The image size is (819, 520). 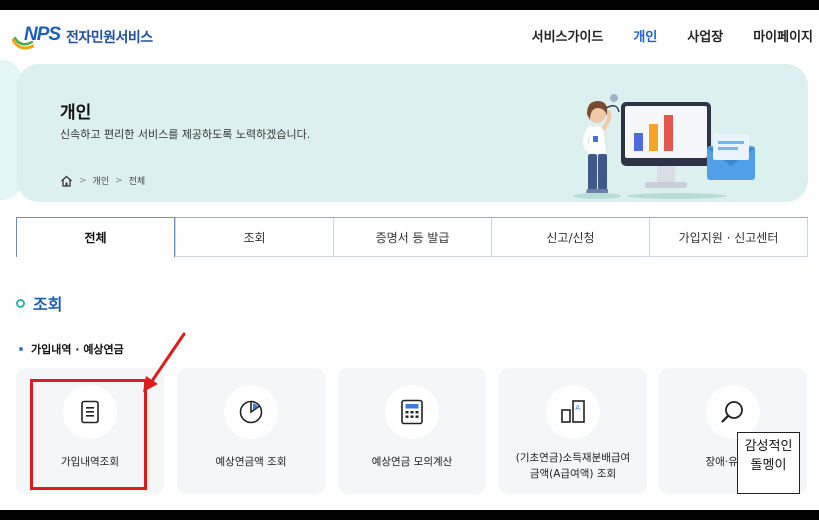 What do you see at coordinates (88, 434) in the screenshot?
I see `highlight-box` at bounding box center [88, 434].